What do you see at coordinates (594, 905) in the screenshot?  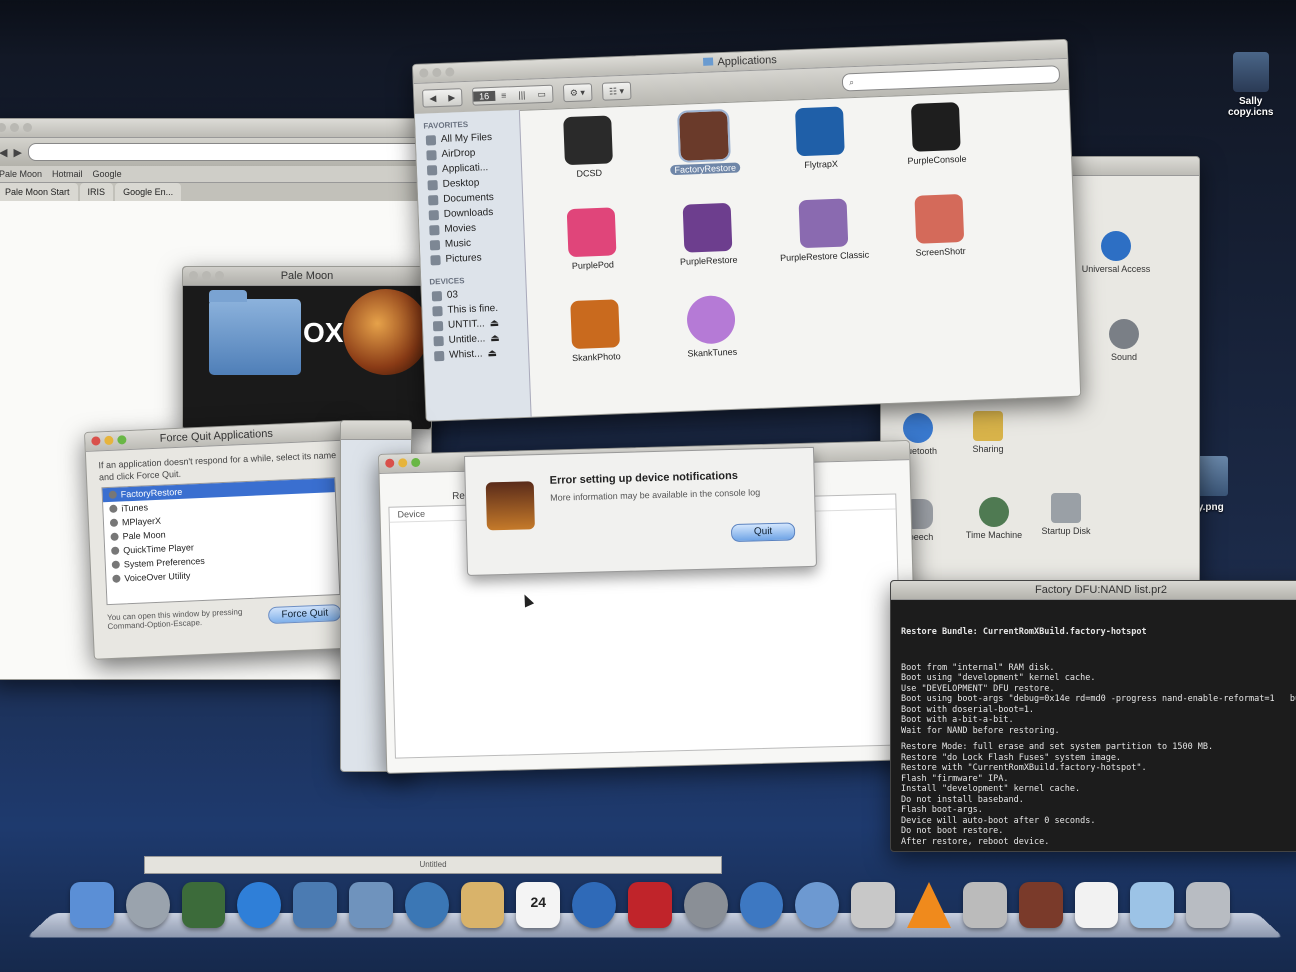 I see `itunes-icon` at bounding box center [594, 905].